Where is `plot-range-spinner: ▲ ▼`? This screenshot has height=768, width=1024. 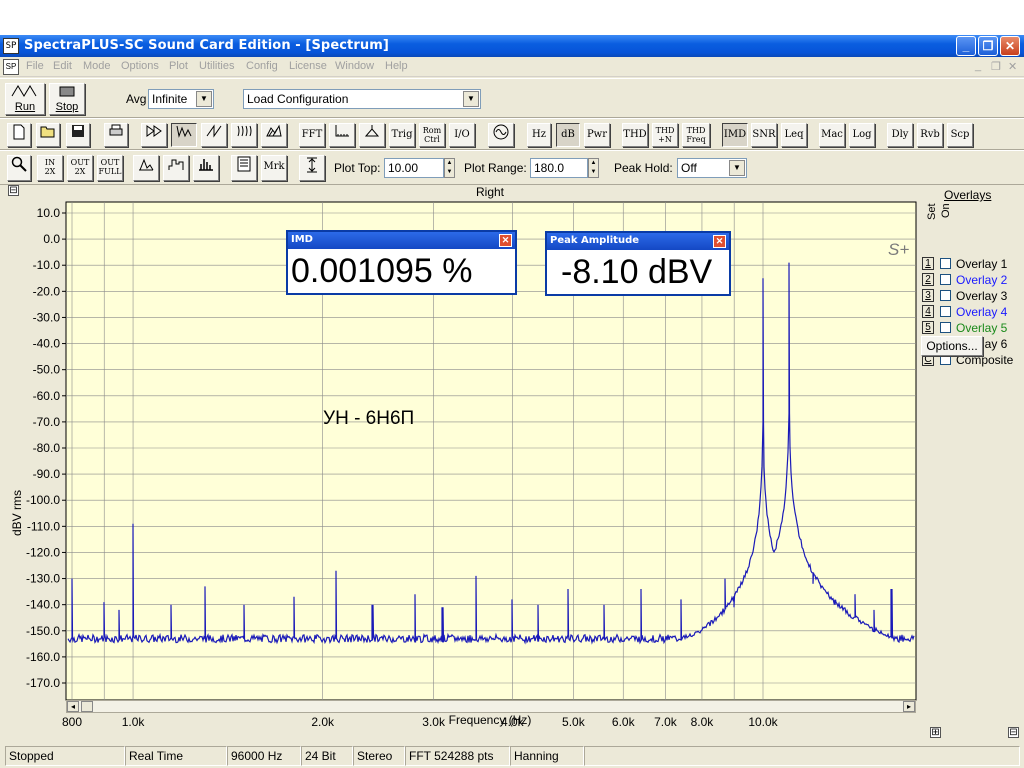 plot-range-spinner: ▲ ▼ is located at coordinates (593, 168).